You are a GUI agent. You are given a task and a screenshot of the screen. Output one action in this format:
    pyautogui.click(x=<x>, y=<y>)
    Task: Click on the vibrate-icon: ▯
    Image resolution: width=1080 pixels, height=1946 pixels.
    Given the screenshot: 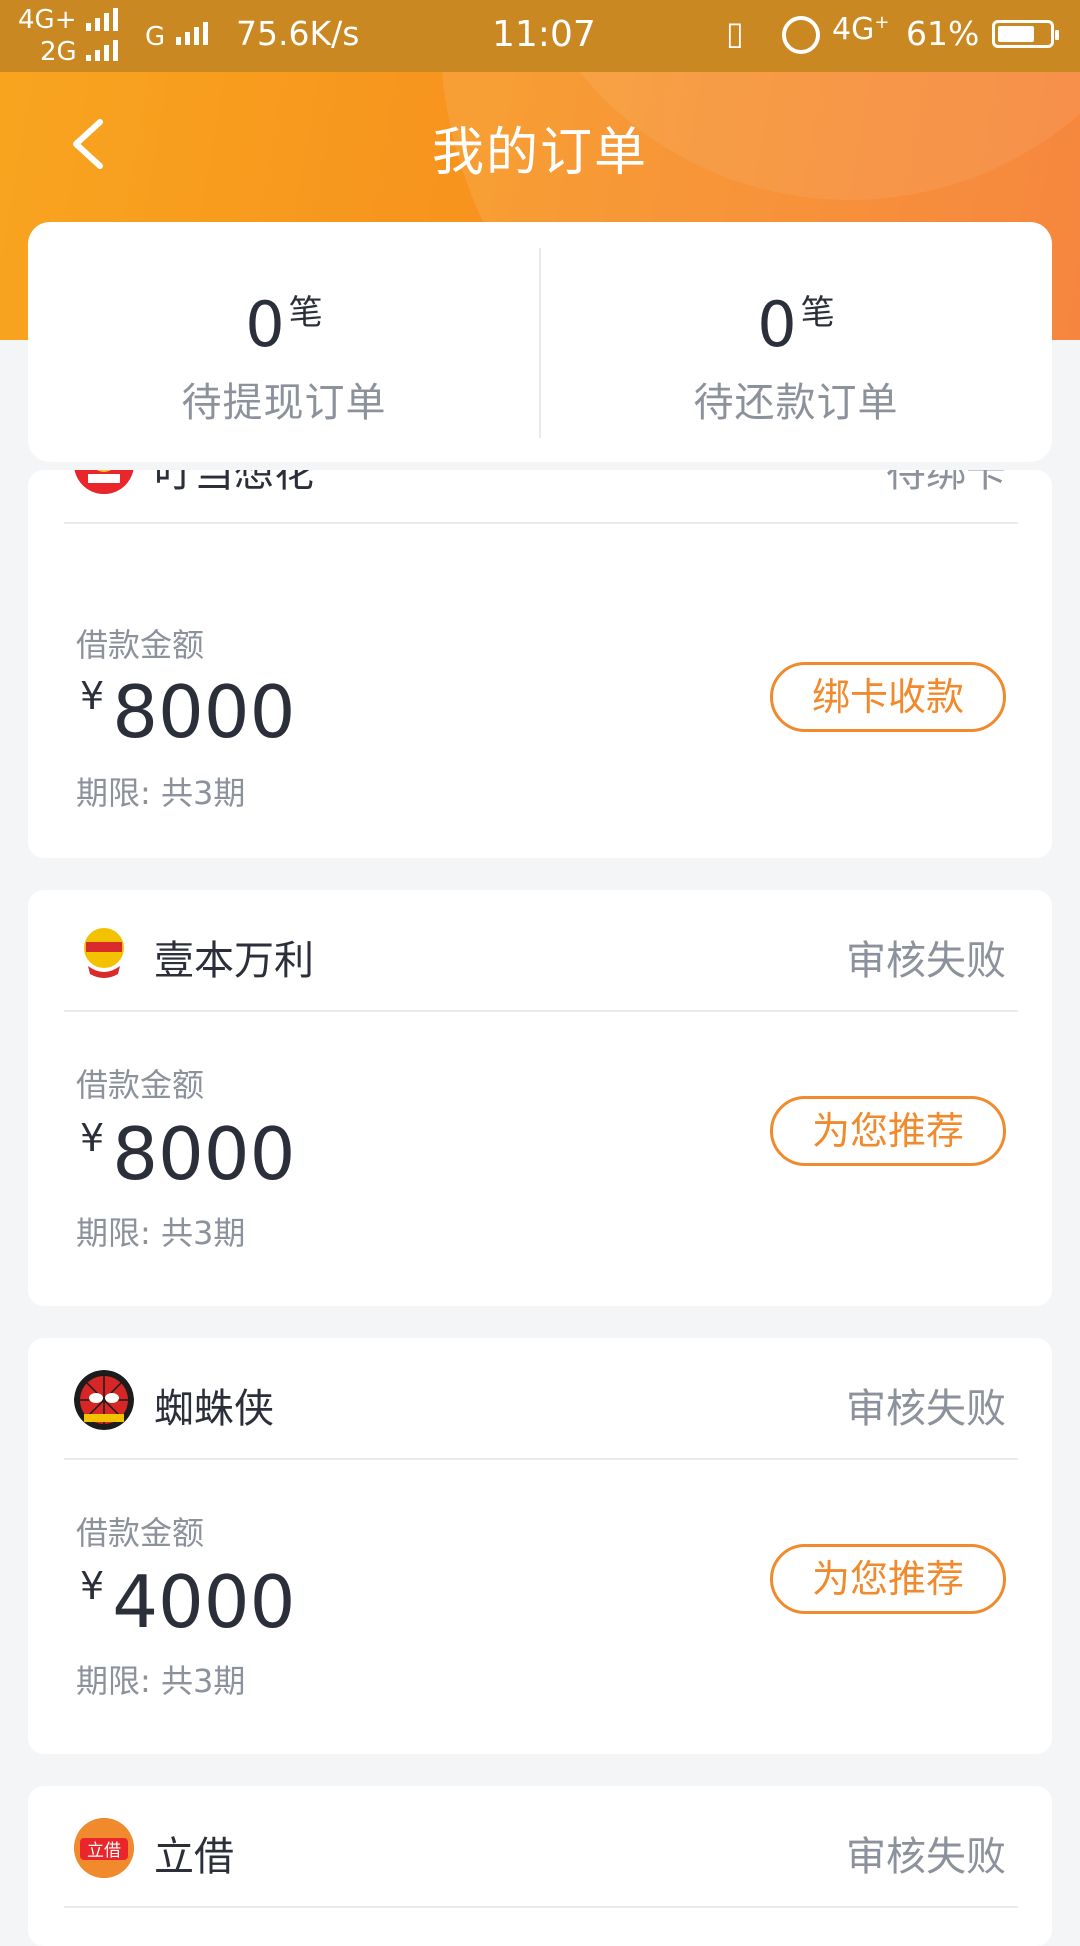 What is the action you would take?
    pyautogui.click(x=735, y=33)
    